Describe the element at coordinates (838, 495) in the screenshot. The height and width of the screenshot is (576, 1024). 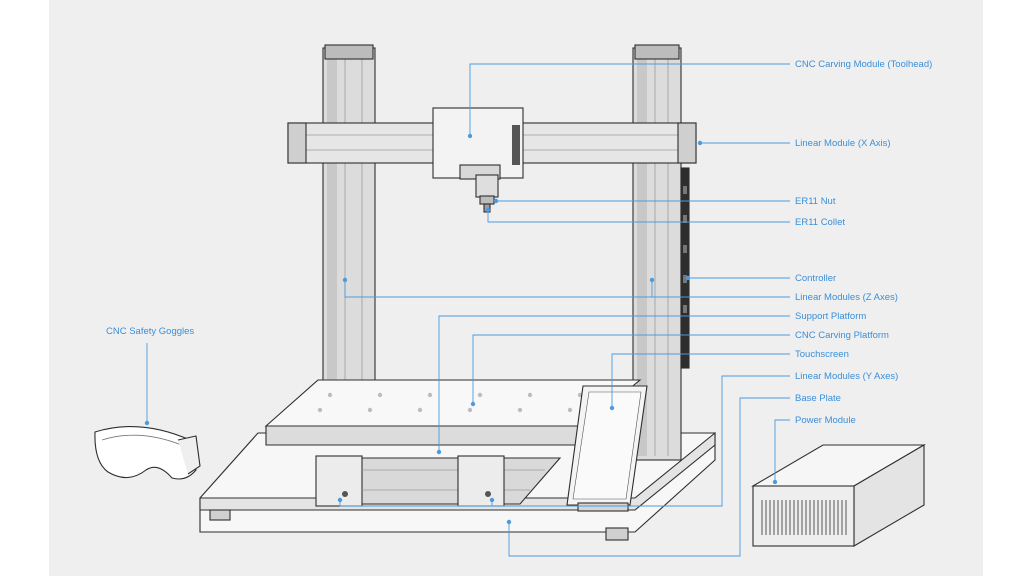
I see `power-module` at that location.